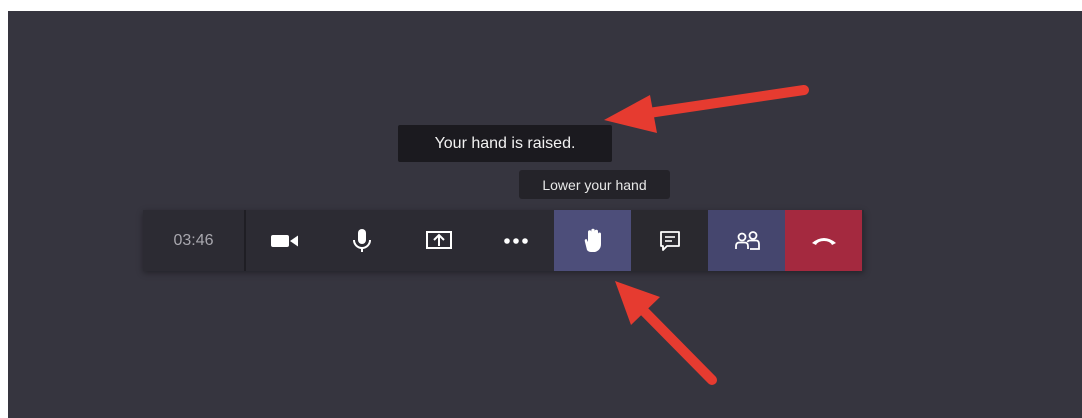 This screenshot has height=418, width=1082. I want to click on hand-raised-notification: Your hand is raised., so click(505, 143).